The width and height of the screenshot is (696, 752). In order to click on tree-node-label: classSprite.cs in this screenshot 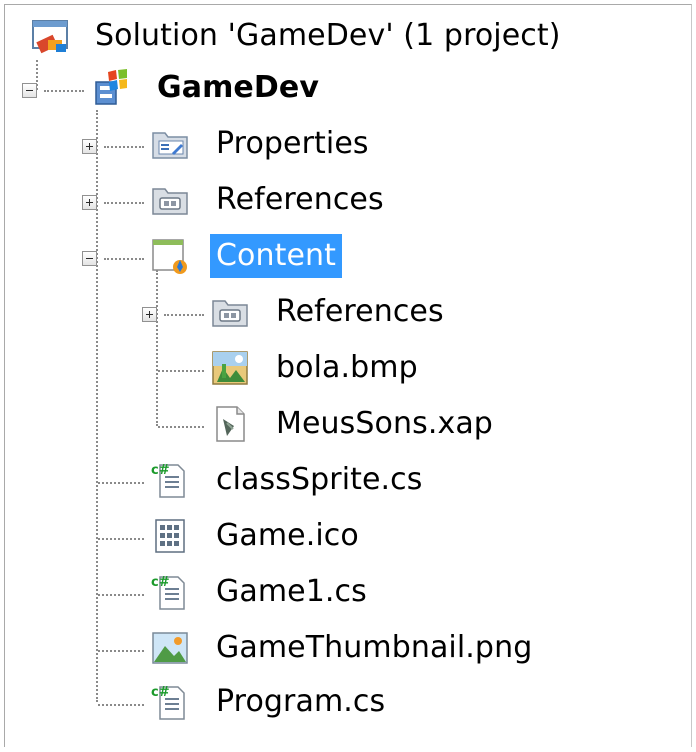, I will do `click(319, 479)`.